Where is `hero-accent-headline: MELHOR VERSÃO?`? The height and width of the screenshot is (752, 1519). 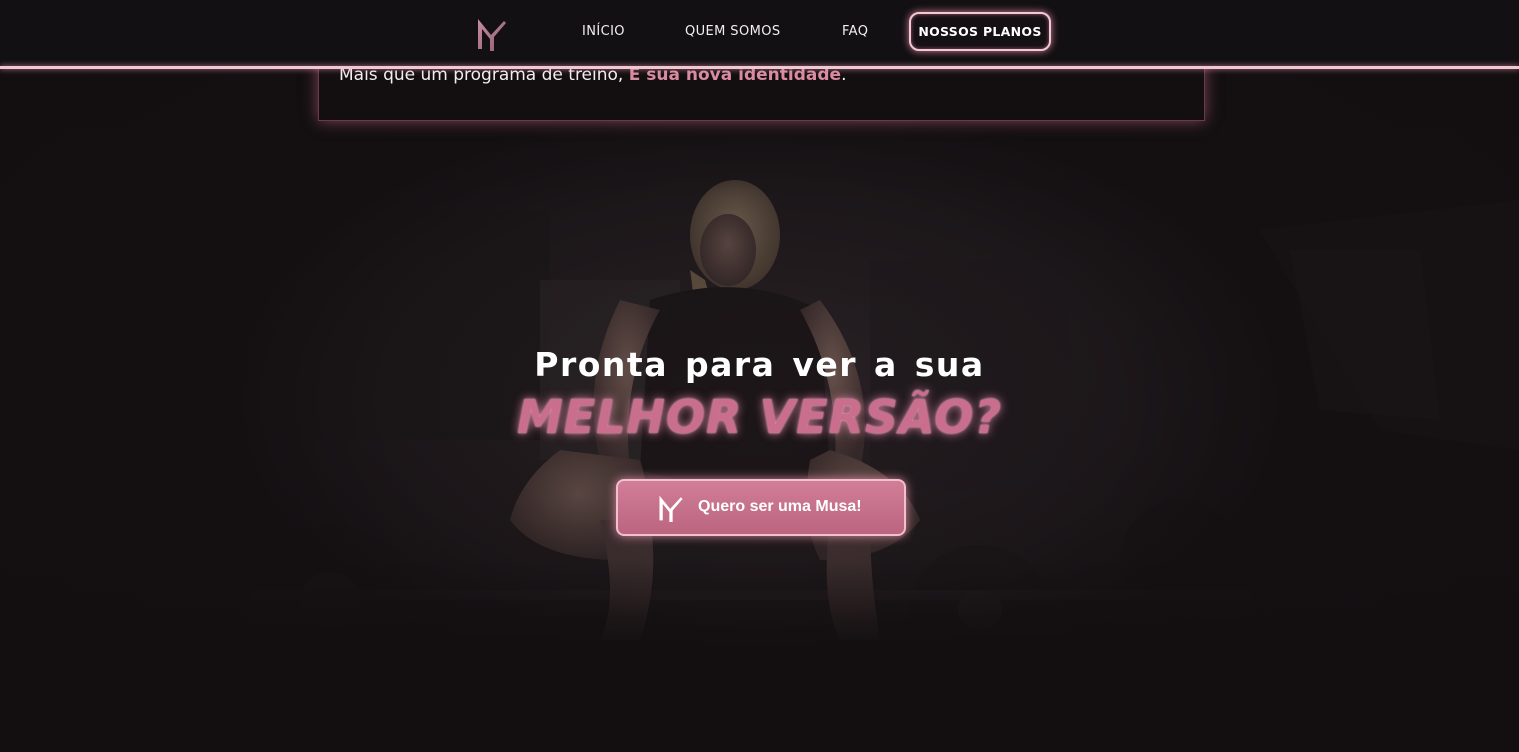
hero-accent-headline: MELHOR VERSÃO? is located at coordinates (759, 417).